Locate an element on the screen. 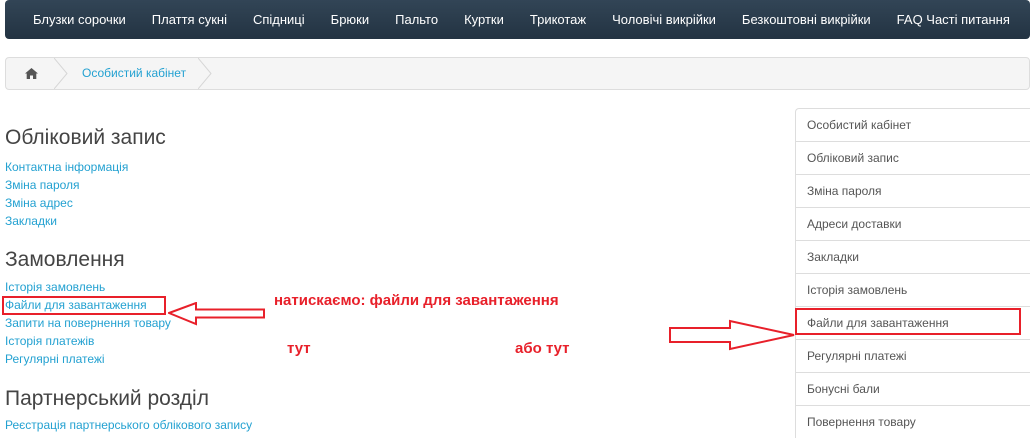 The width and height of the screenshot is (1030, 438). link-returns: Запити на повернення товару is located at coordinates (88, 323).